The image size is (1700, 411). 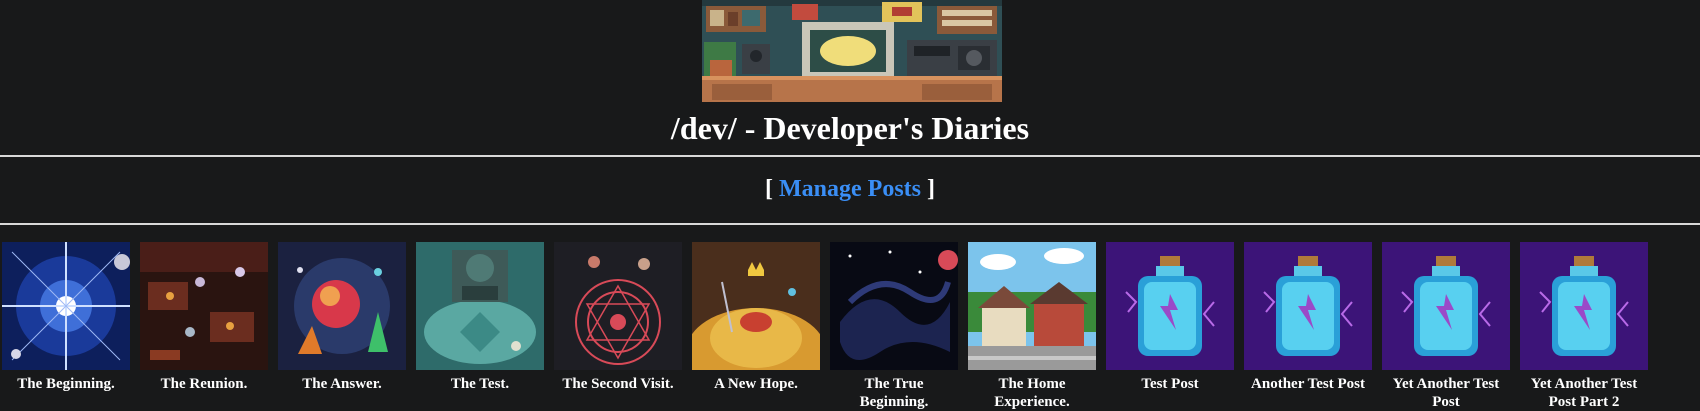 What do you see at coordinates (894, 306) in the screenshot?
I see `dark-void-icon` at bounding box center [894, 306].